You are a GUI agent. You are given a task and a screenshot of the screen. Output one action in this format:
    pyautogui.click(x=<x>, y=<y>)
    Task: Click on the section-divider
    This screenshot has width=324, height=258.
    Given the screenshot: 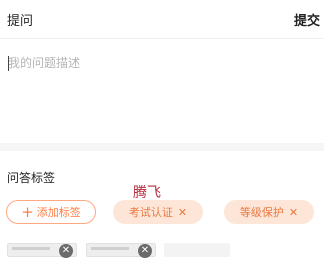 What is the action you would take?
    pyautogui.click(x=162, y=147)
    